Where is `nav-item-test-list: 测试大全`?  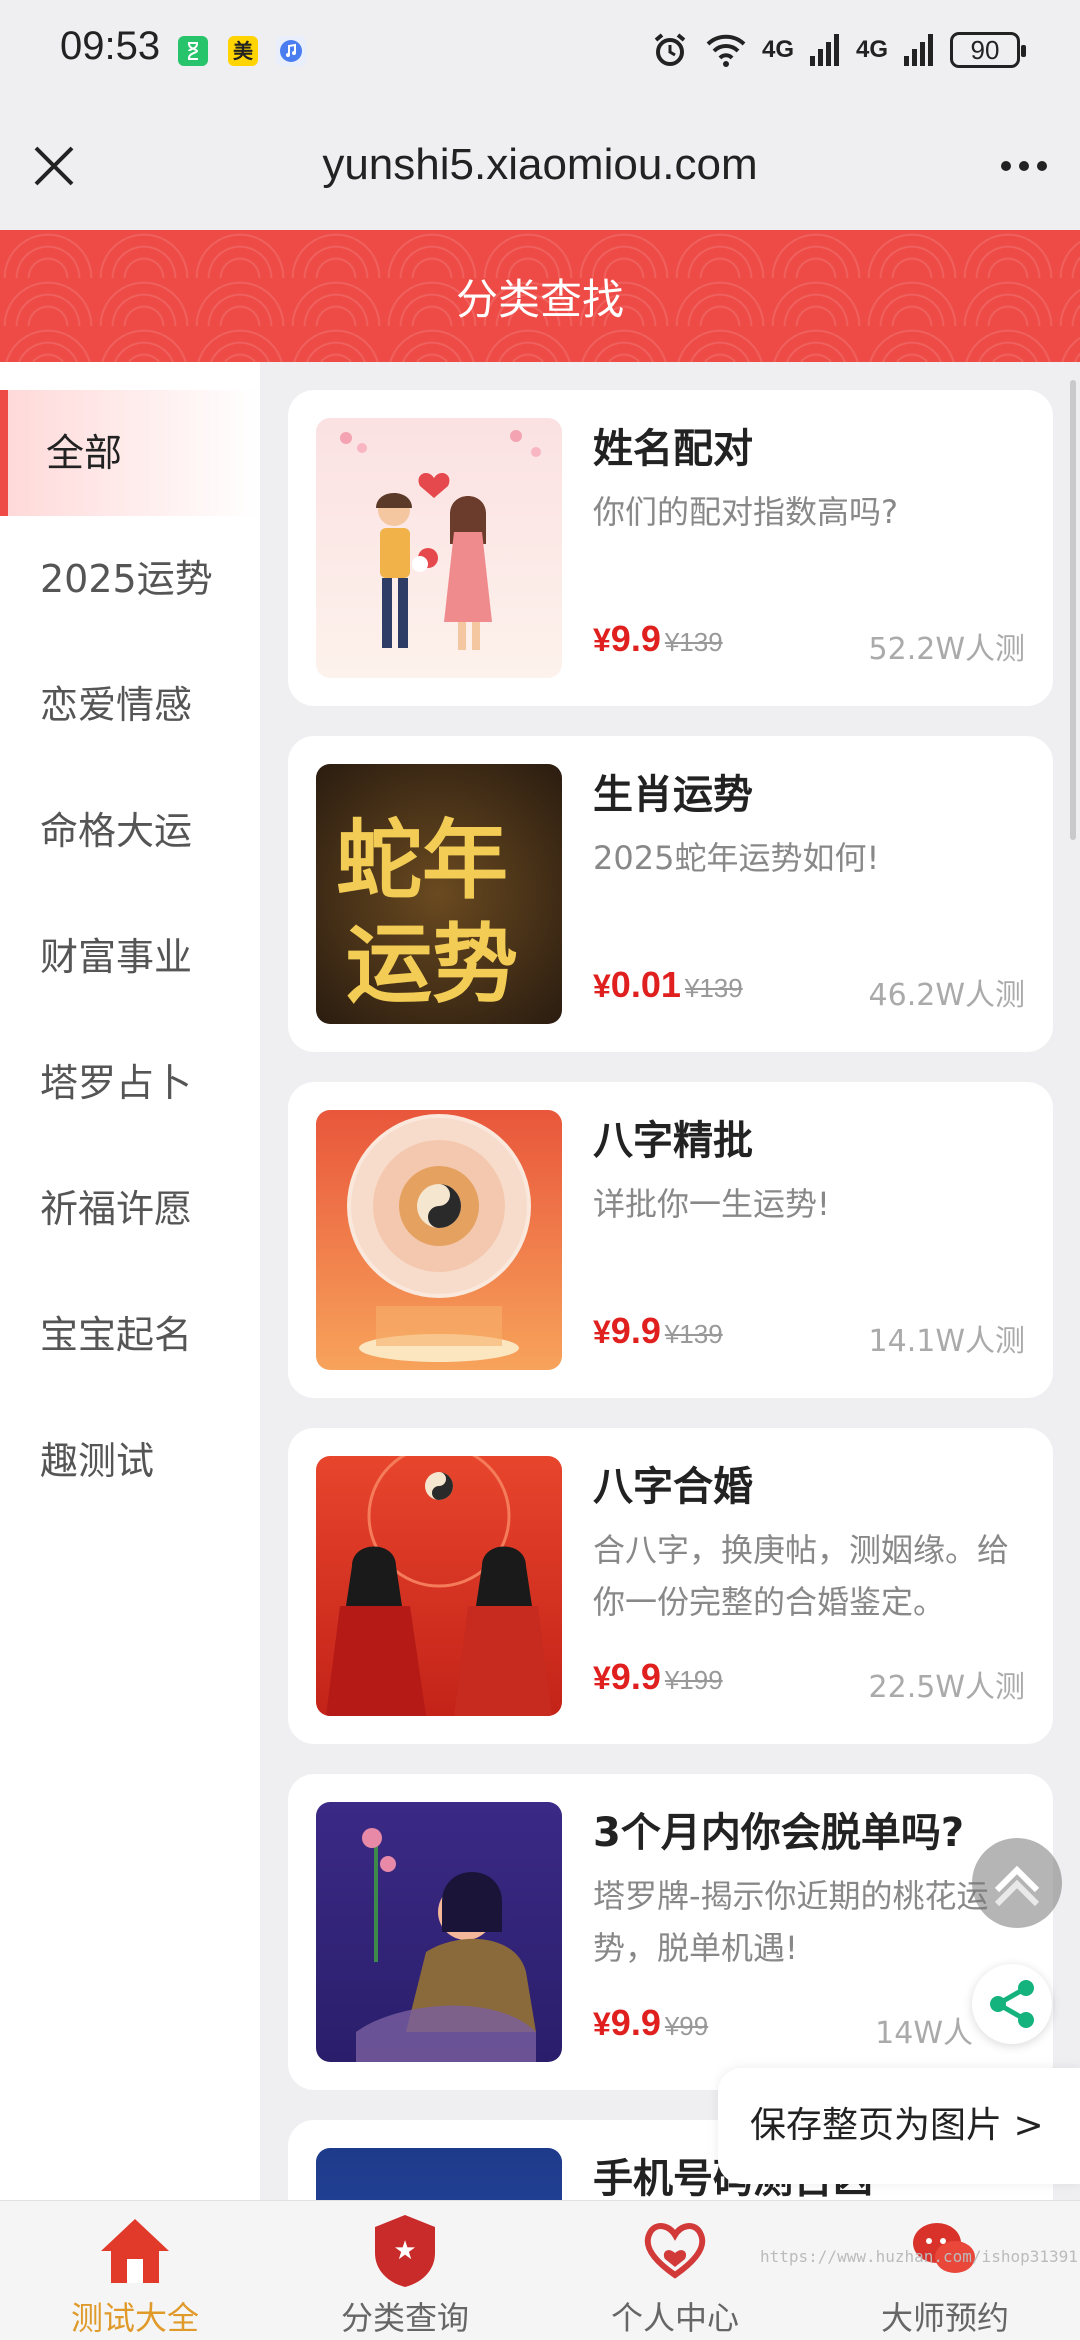
nav-item-test-list: 测试大全 is located at coordinates (135, 2270).